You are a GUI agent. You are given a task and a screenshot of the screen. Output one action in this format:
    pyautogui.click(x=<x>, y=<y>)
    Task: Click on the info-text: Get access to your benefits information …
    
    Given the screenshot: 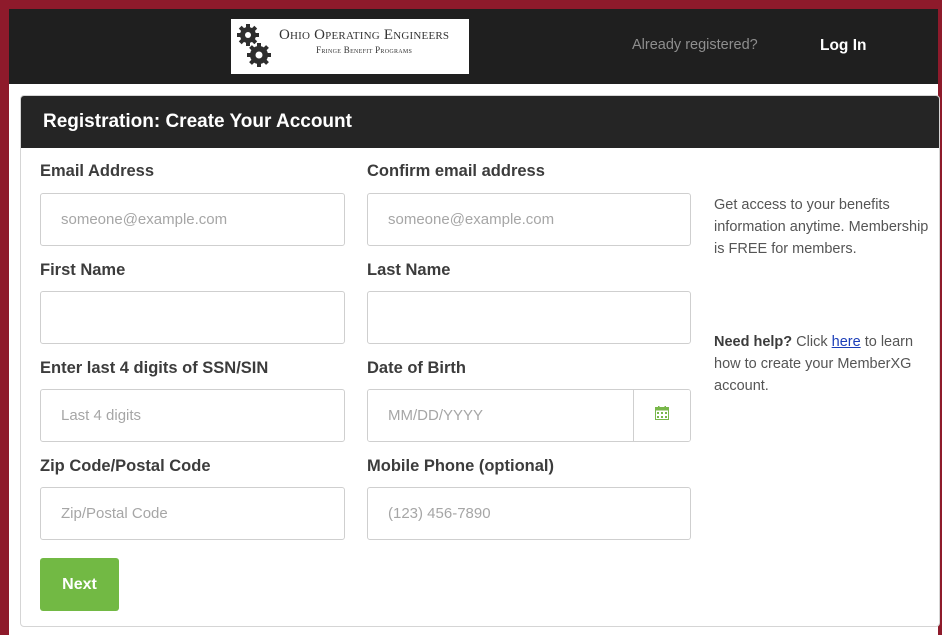 What is the action you would take?
    pyautogui.click(x=821, y=227)
    